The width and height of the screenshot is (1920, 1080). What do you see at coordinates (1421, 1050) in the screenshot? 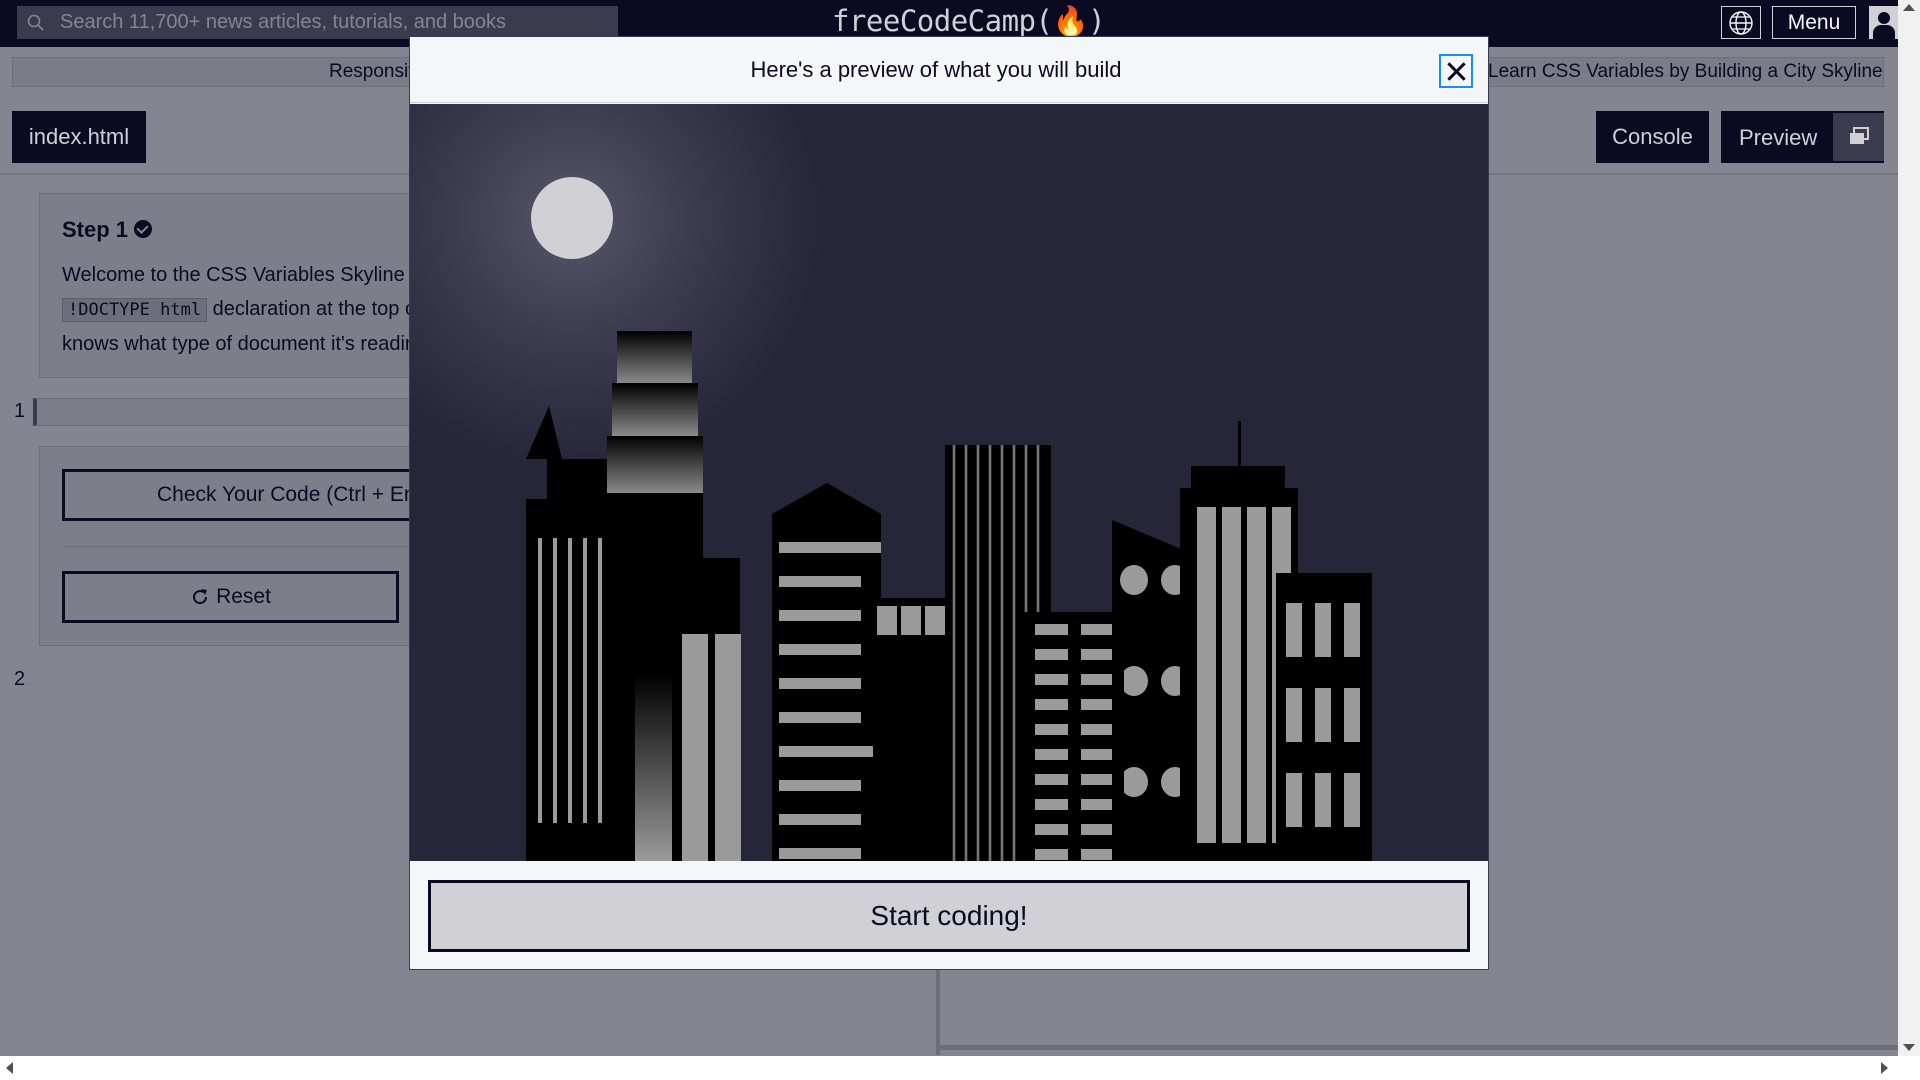
I see `pane-resize-bar` at bounding box center [1421, 1050].